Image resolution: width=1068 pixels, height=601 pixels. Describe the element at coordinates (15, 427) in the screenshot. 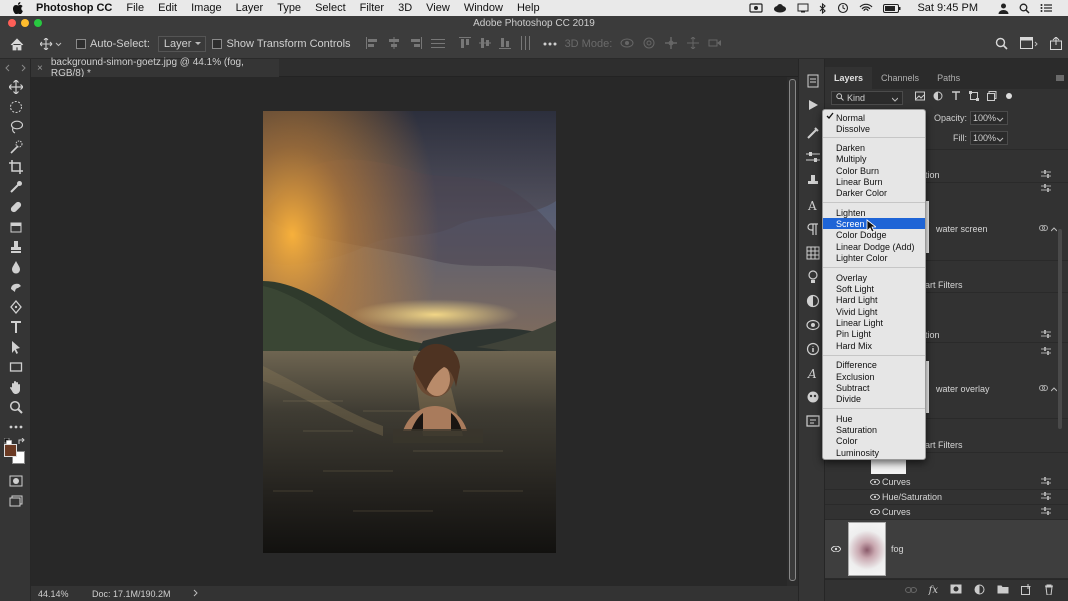

I see `edit-toolbar-icon` at that location.